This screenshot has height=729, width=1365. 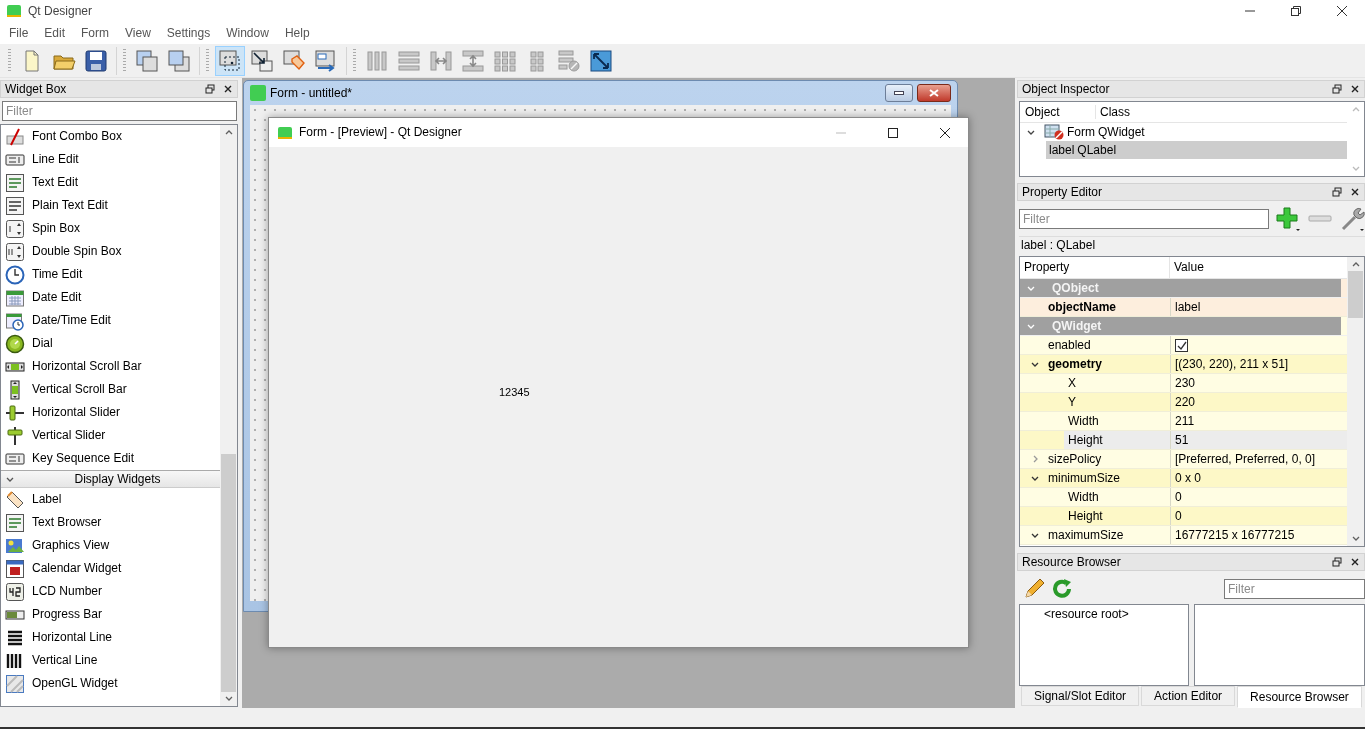 What do you see at coordinates (77, 251) in the screenshot?
I see `widget-item: Double Spin Box` at bounding box center [77, 251].